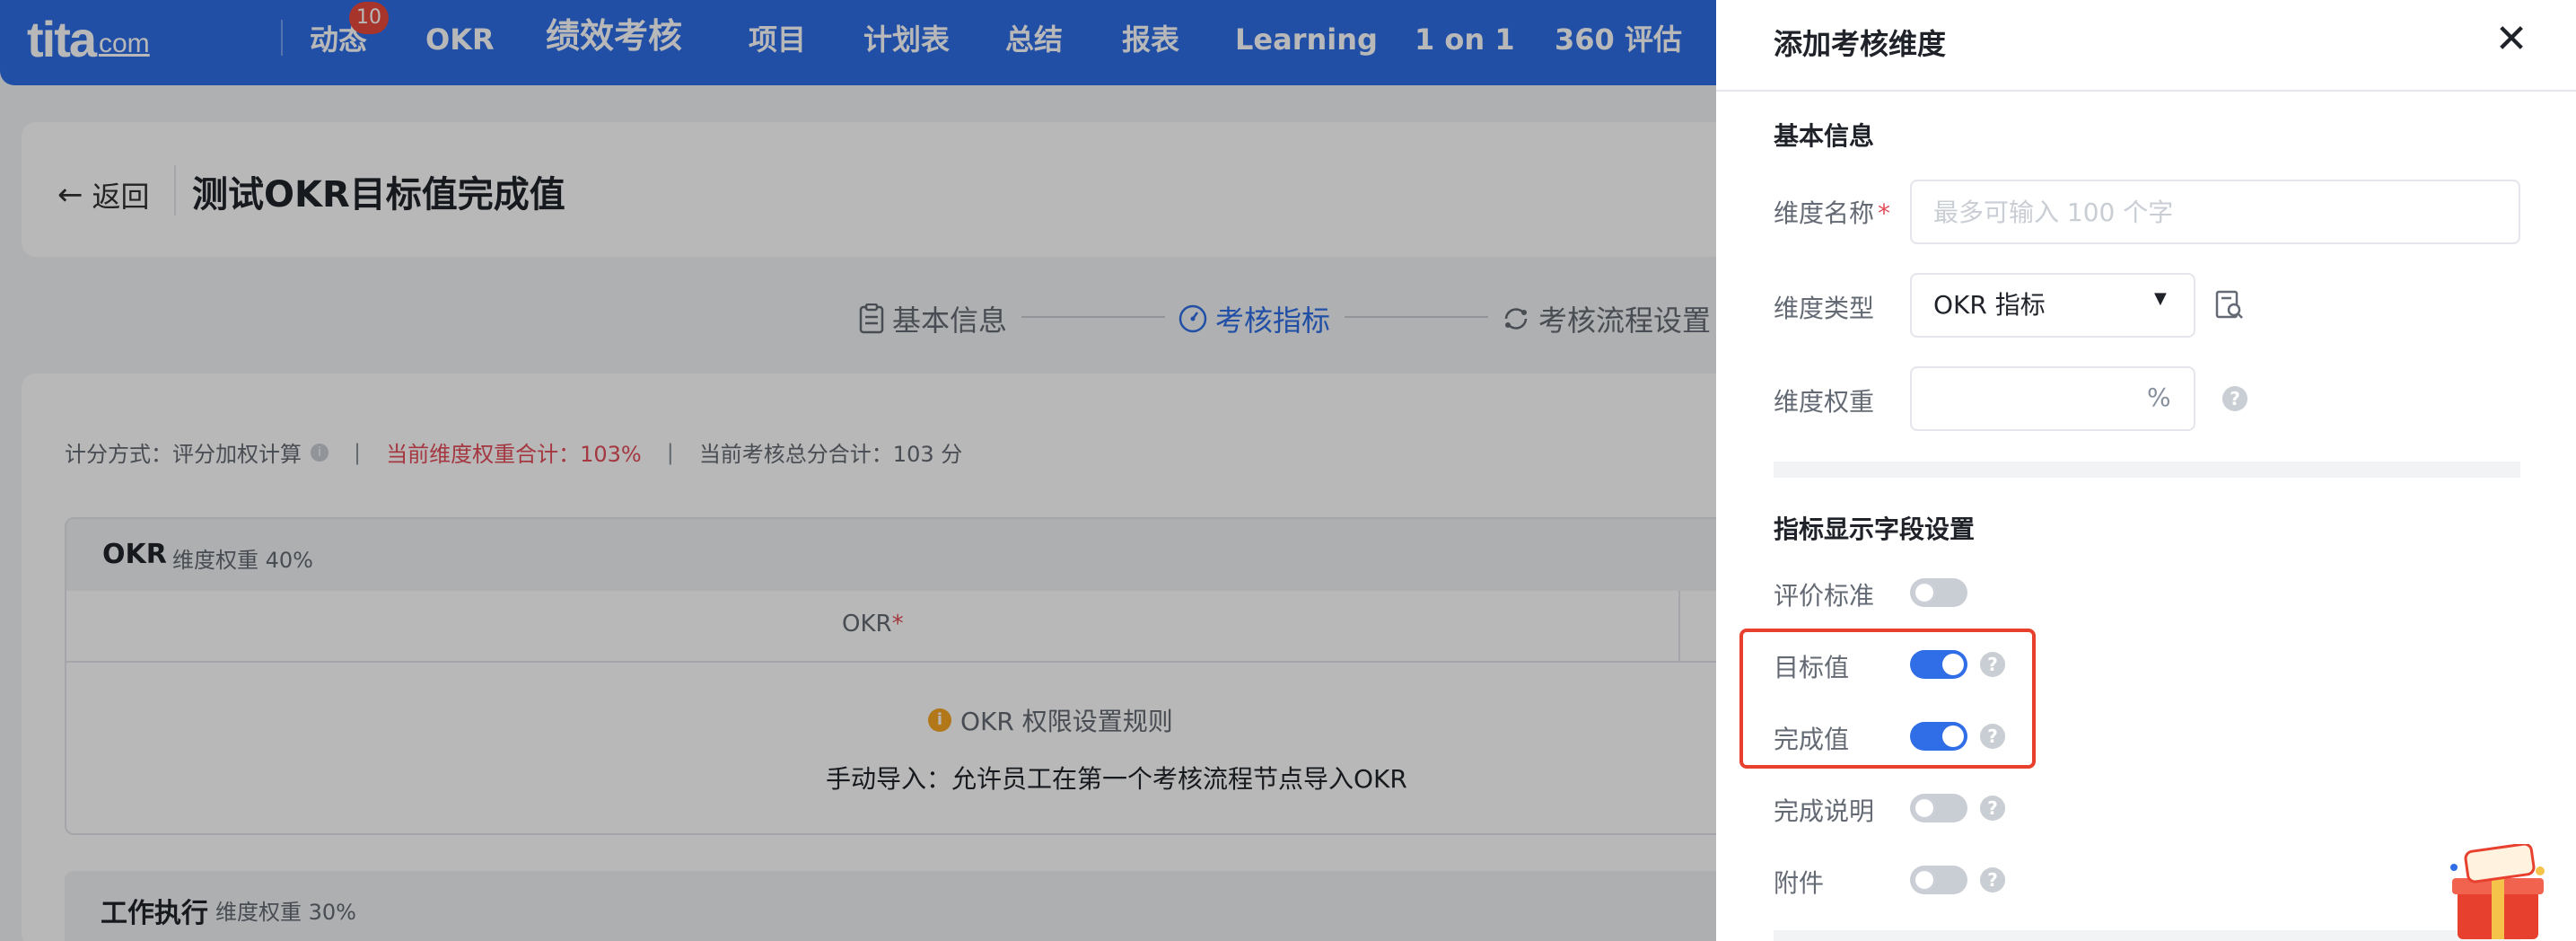 The height and width of the screenshot is (941, 2576). What do you see at coordinates (2159, 397) in the screenshot?
I see `percent-unit: %` at bounding box center [2159, 397].